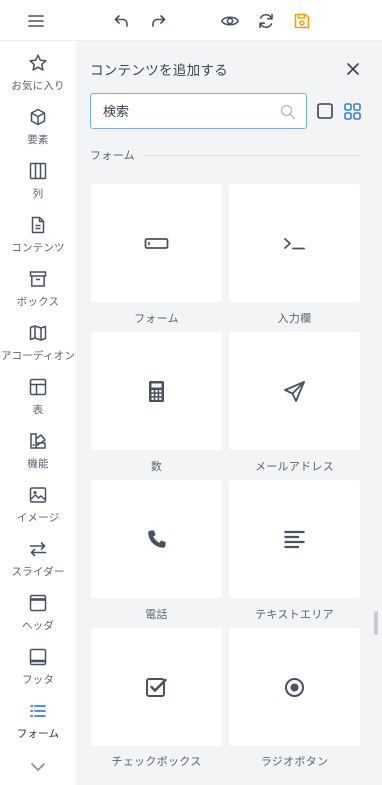  I want to click on card-label: フォーム, so click(156, 318).